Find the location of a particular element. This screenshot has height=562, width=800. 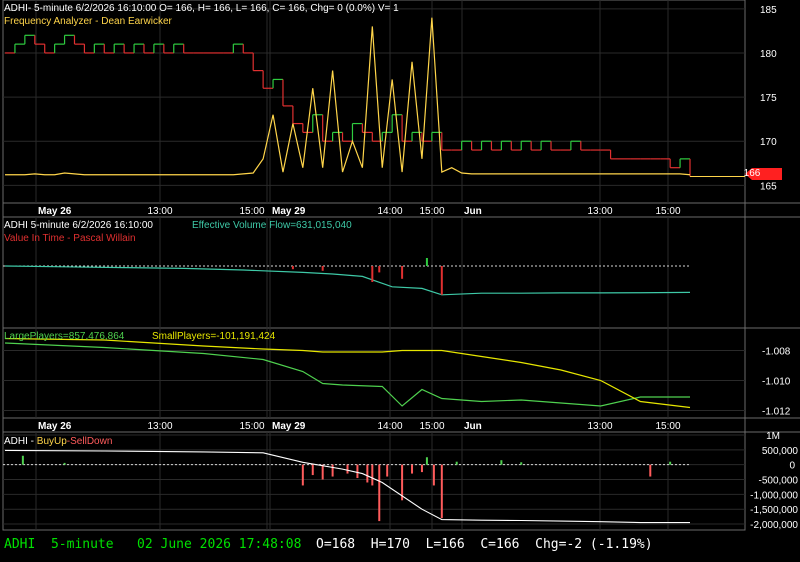

buyup-axis-label: 1M is located at coordinates (773, 436).